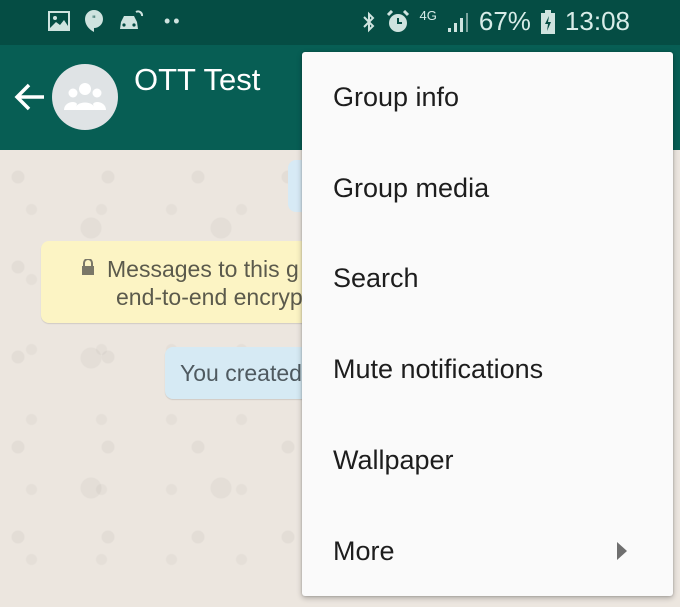 The image size is (680, 607). I want to click on submenu-arrow-icon, so click(622, 551).